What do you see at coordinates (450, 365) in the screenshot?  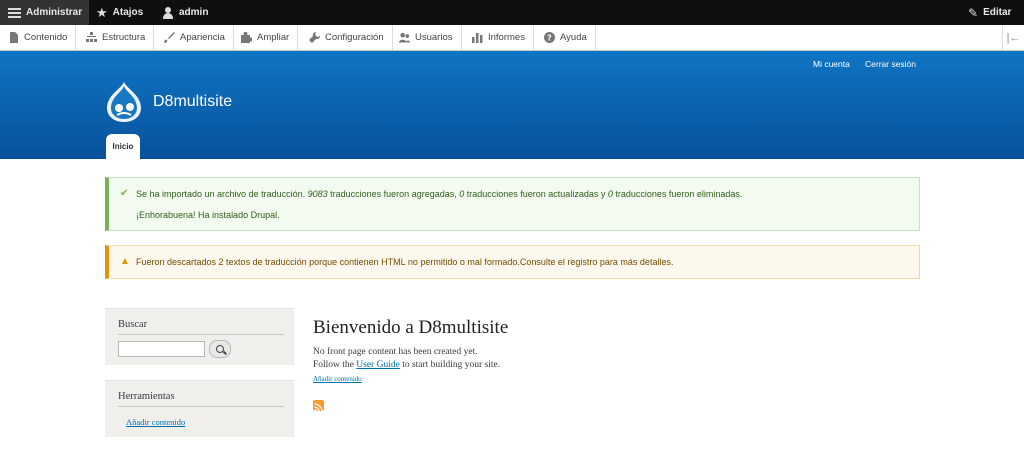 I see `guide-text: to start building your site.` at bounding box center [450, 365].